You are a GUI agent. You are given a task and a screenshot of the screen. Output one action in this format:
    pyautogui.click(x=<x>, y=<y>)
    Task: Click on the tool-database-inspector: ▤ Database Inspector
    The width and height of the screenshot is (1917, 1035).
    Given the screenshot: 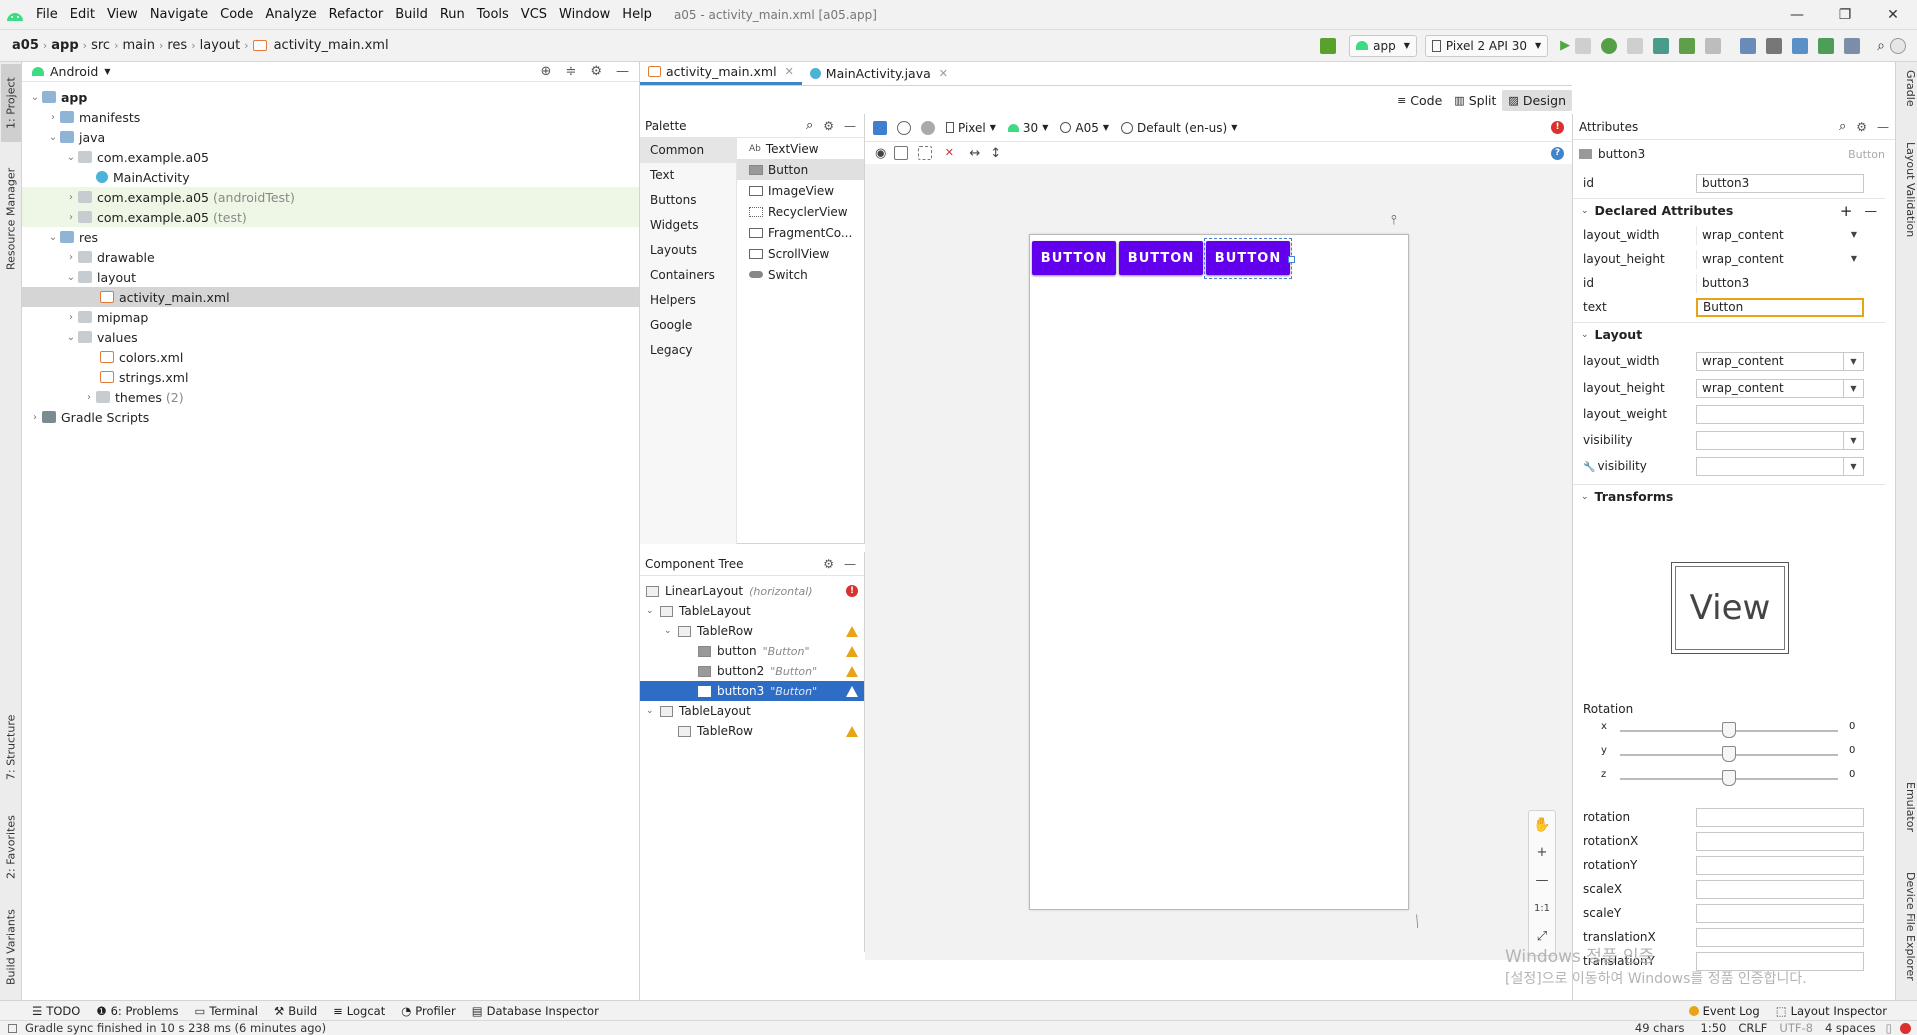 What is the action you would take?
    pyautogui.click(x=535, y=1011)
    